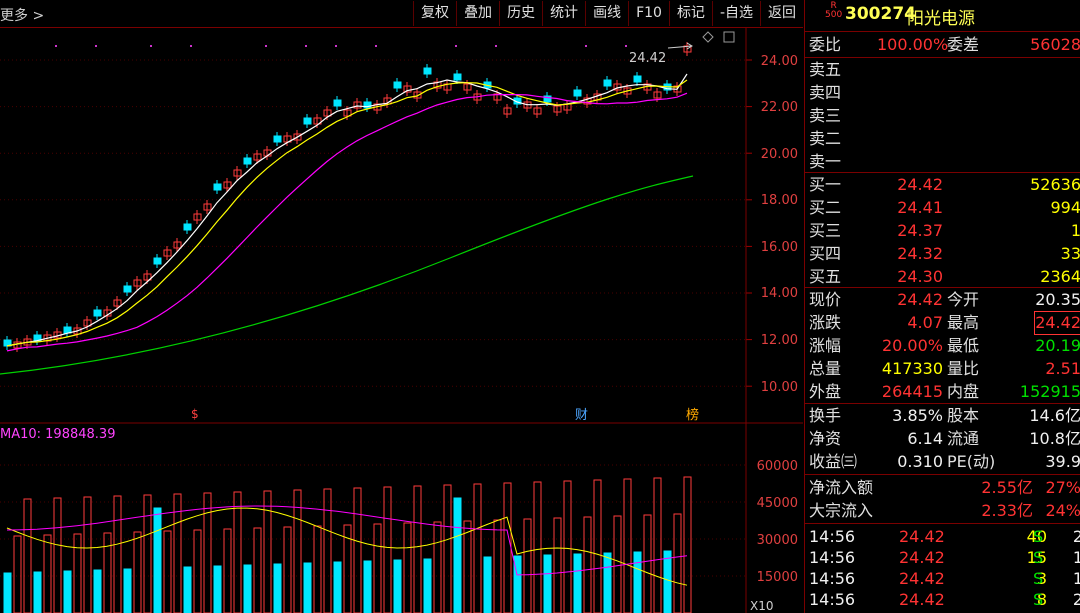 The image size is (1080, 613). What do you see at coordinates (690, 13) in the screenshot?
I see `mark-button: 标记` at bounding box center [690, 13].